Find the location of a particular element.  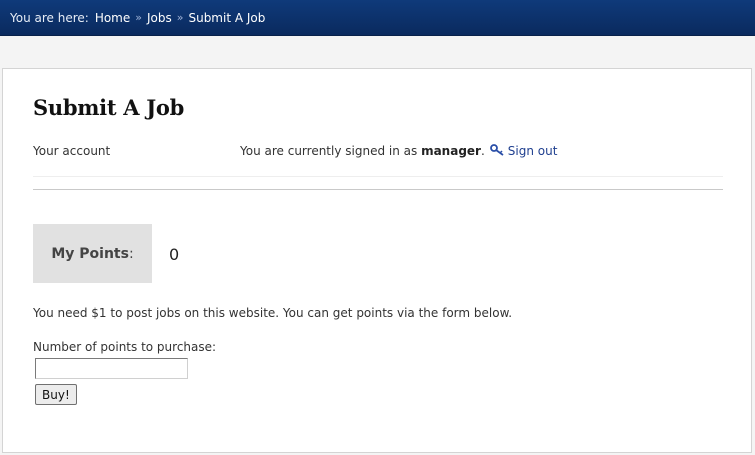

header-spacer is located at coordinates (377, 52).